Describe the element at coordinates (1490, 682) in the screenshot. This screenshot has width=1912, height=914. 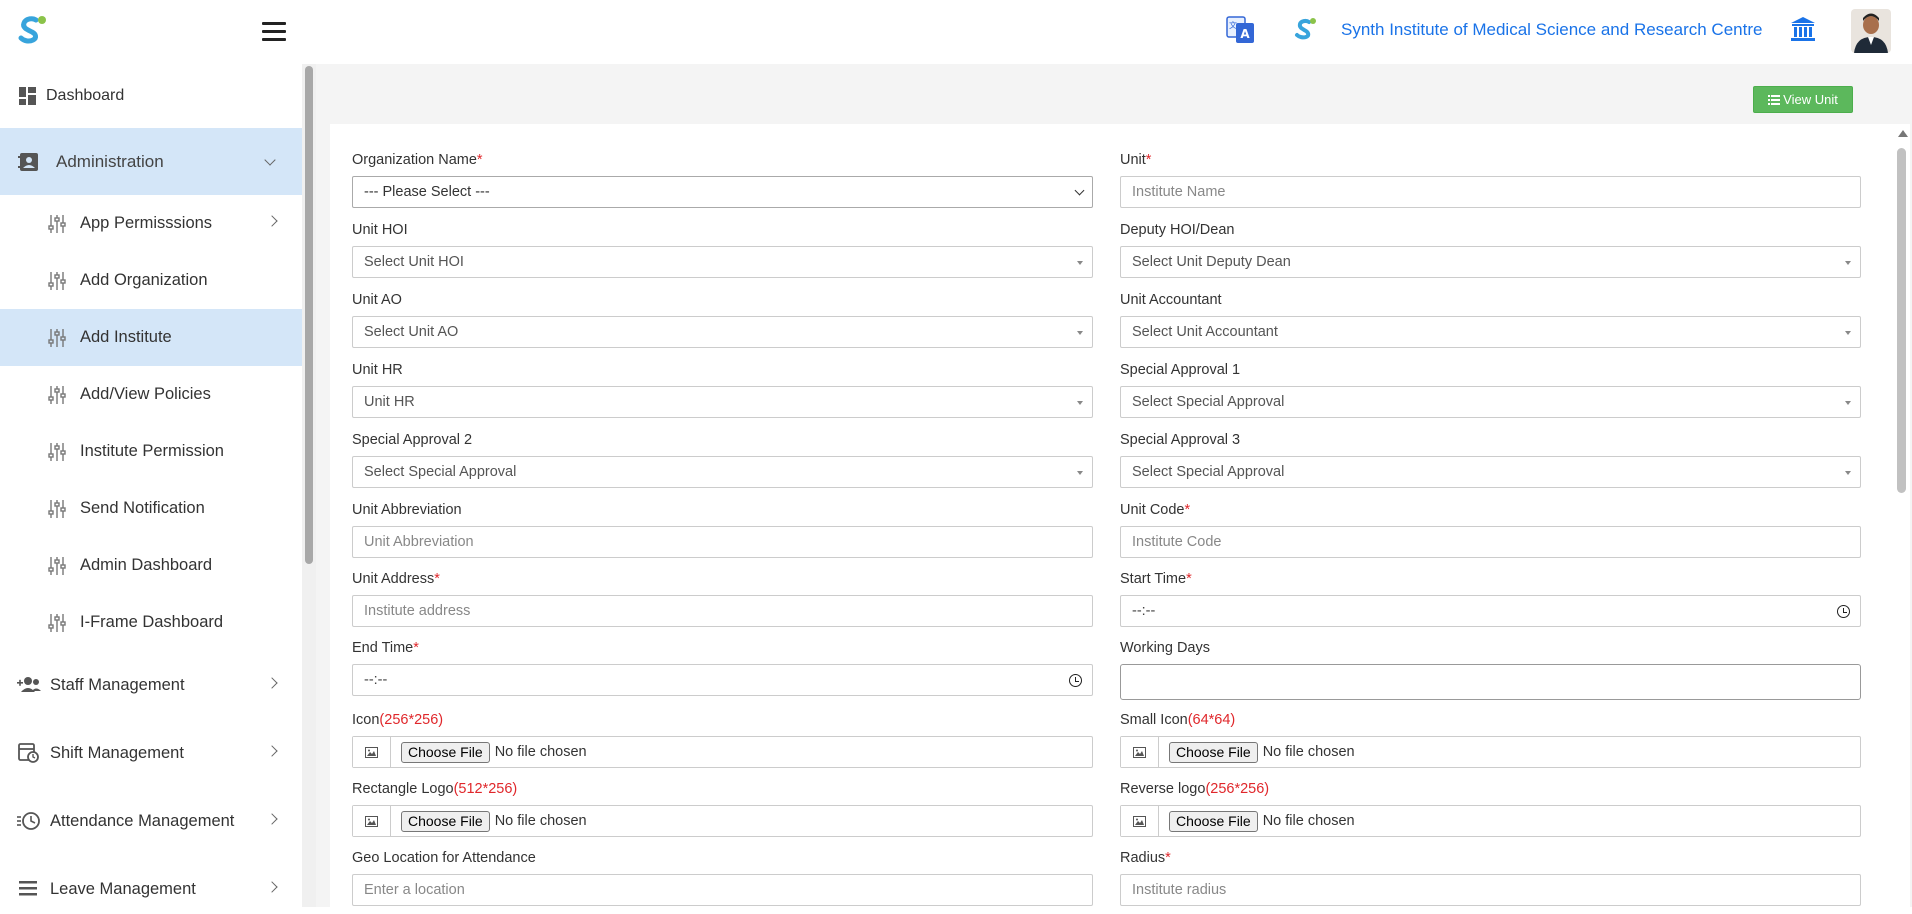
I see `working-days-select` at that location.